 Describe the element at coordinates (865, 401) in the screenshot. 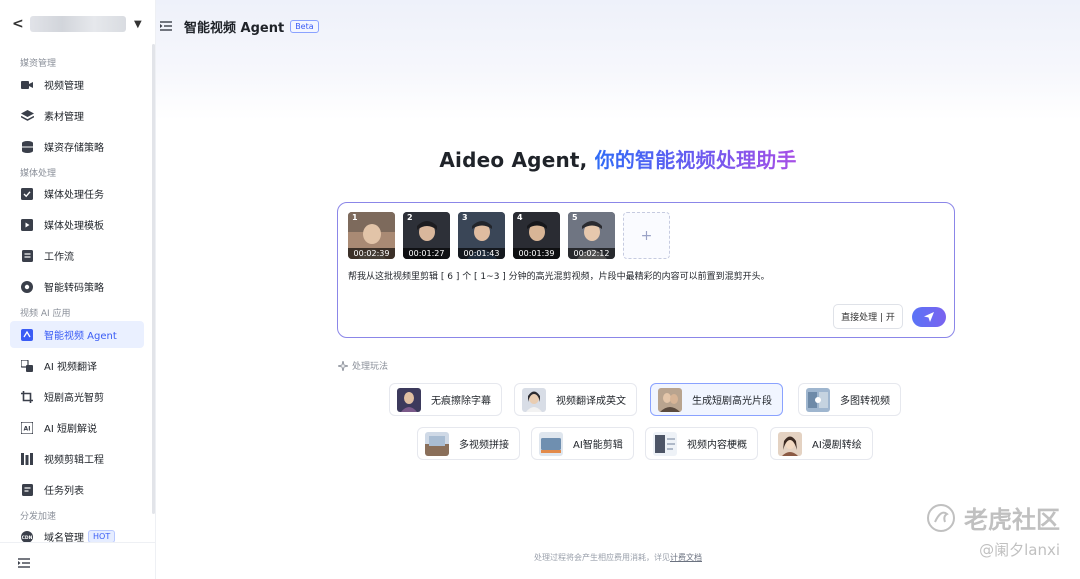

I see `chip-label: 多图转视频` at that location.